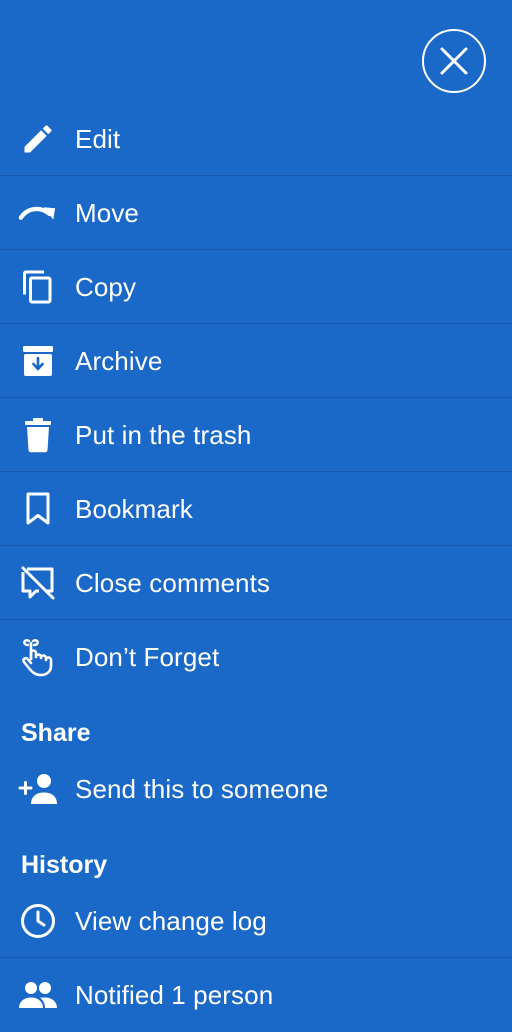 This screenshot has width=512, height=1032. Describe the element at coordinates (256, 509) in the screenshot. I see `menu-item-bookmark: Bookmark` at that location.